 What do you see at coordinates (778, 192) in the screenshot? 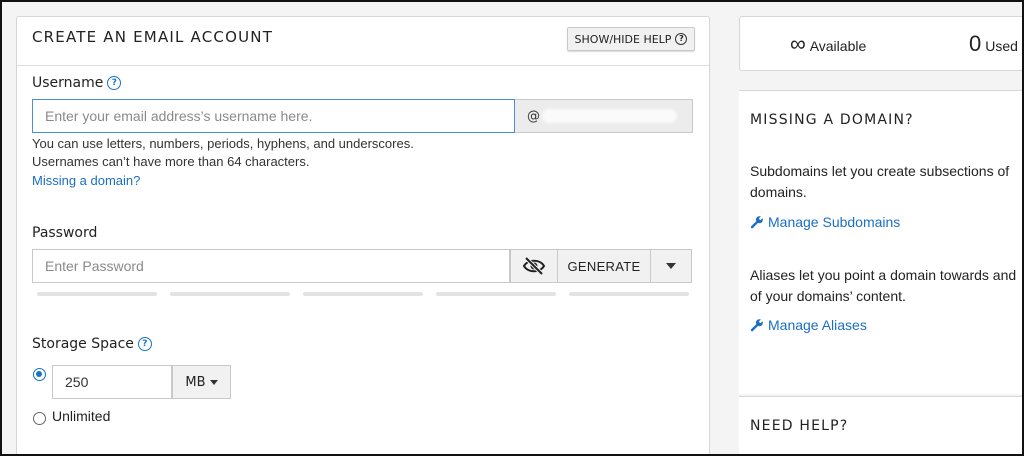
I see `subdomains-text-line-2: domains.` at bounding box center [778, 192].